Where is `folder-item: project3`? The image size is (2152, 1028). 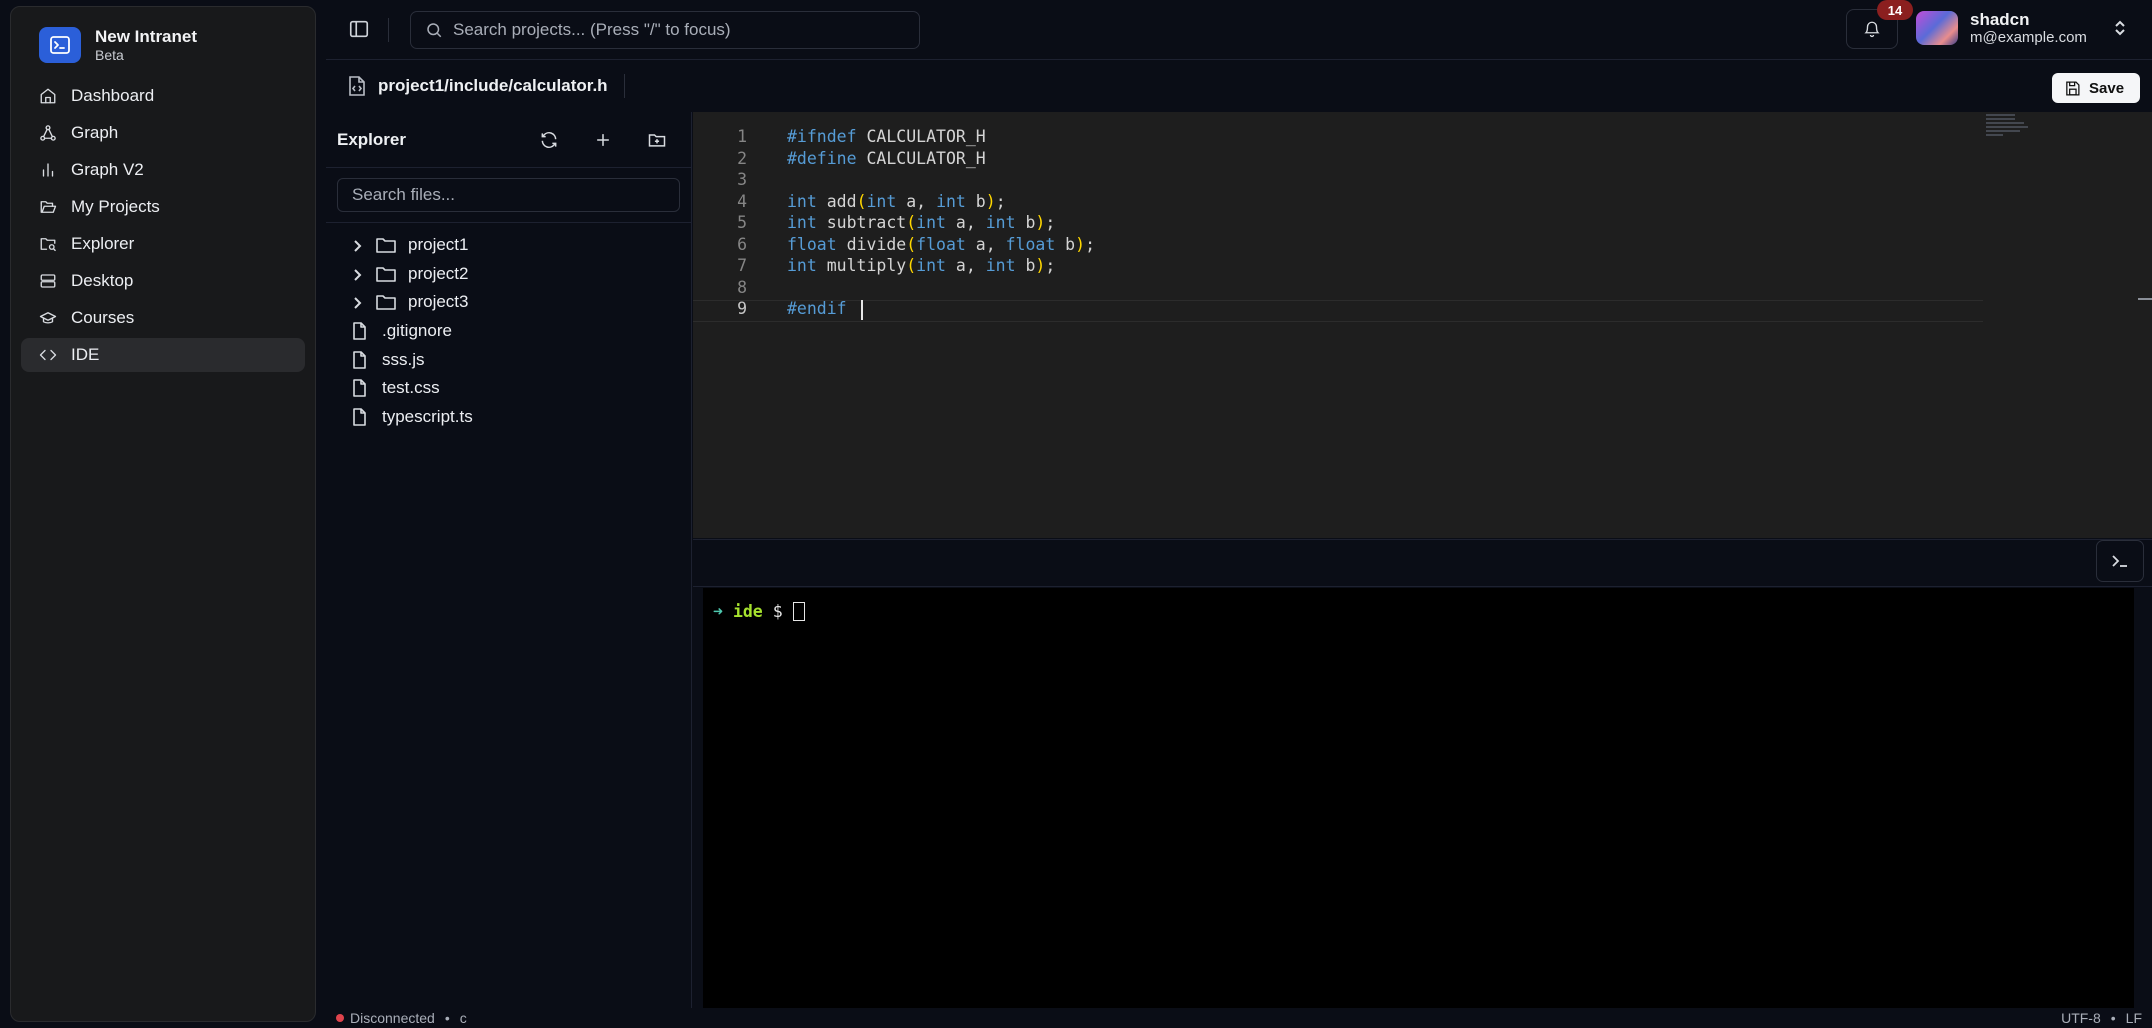 folder-item: project3 is located at coordinates (508, 302).